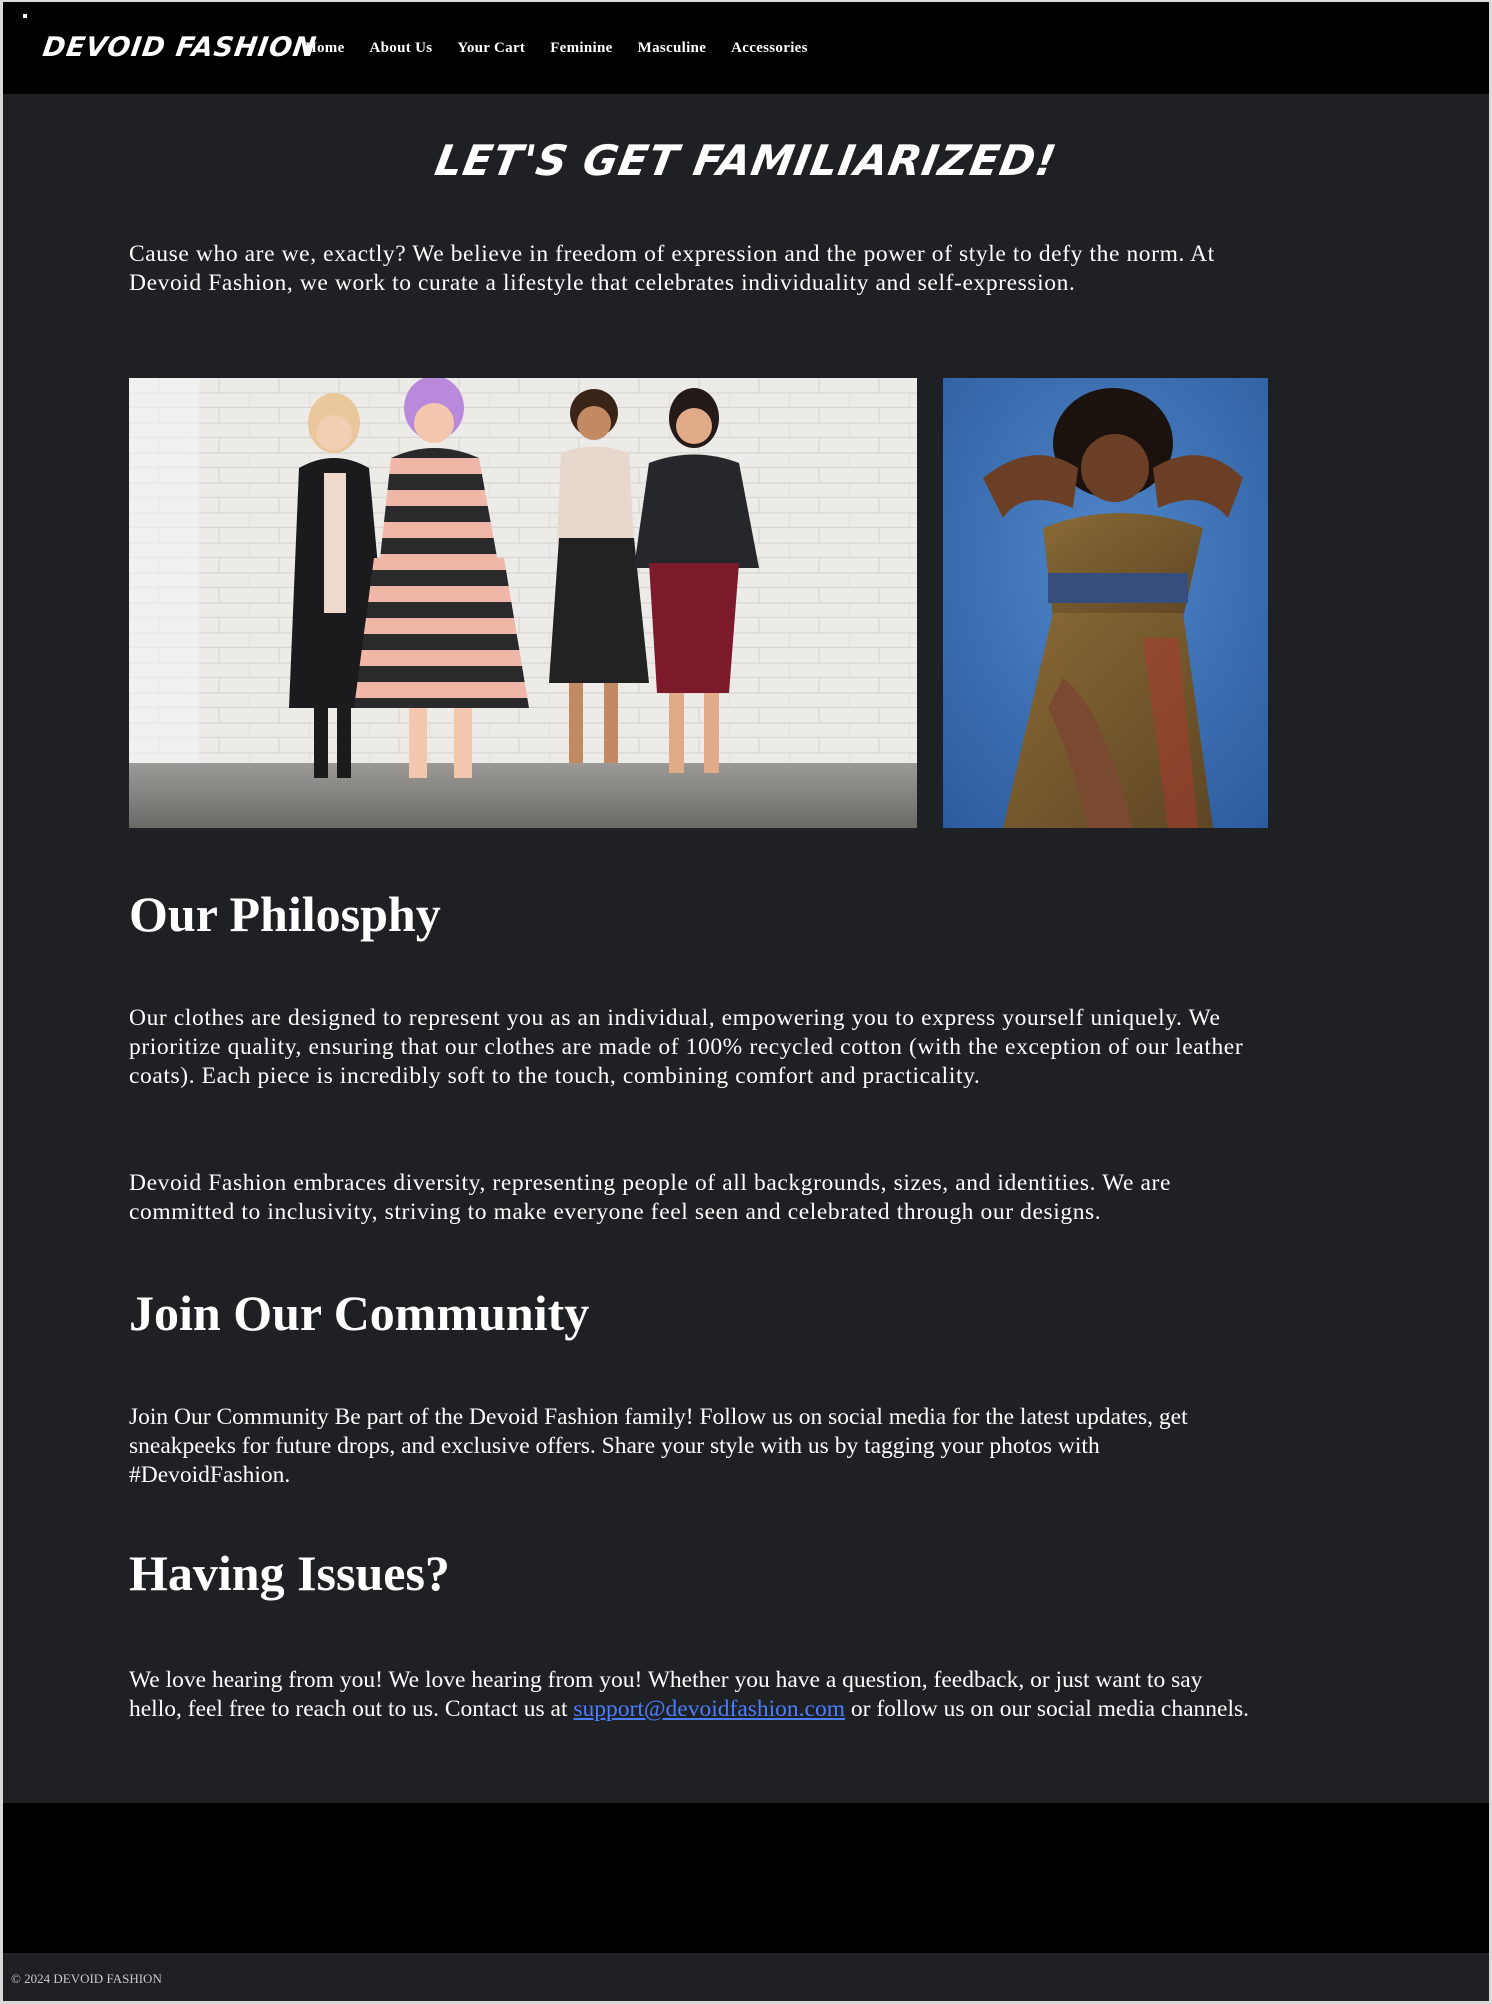 The image size is (1492, 2004). Describe the element at coordinates (285, 914) in the screenshot. I see `philosophy-heading: Our Philosphy` at that location.